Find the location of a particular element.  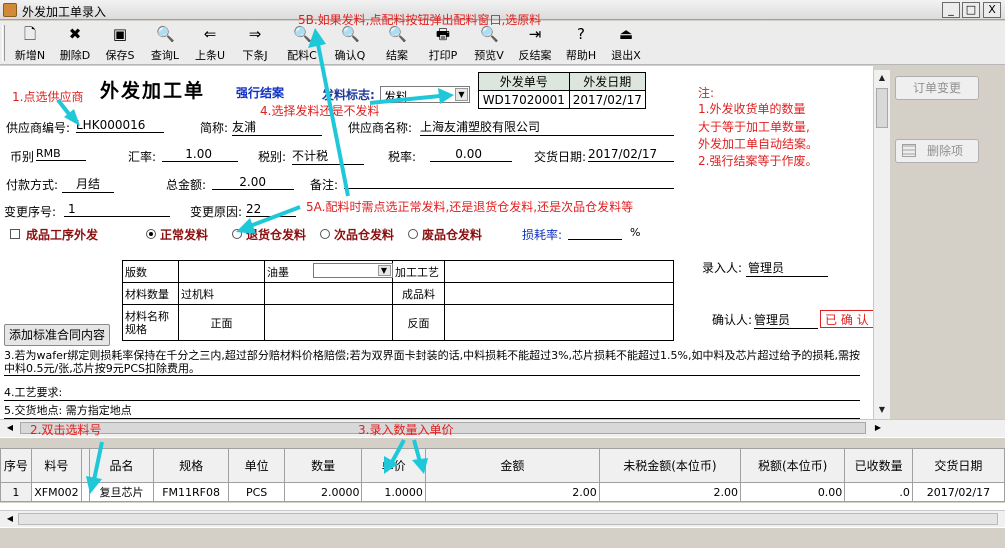

change-reason-field: 22 is located at coordinates (271, 209).